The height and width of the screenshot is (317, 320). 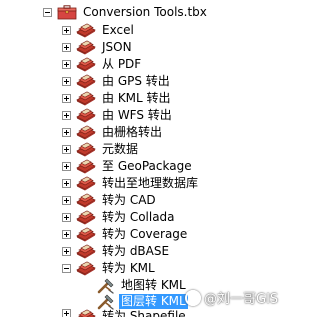 I want to click on toolset-label: 由 KML 转出, so click(x=136, y=98).